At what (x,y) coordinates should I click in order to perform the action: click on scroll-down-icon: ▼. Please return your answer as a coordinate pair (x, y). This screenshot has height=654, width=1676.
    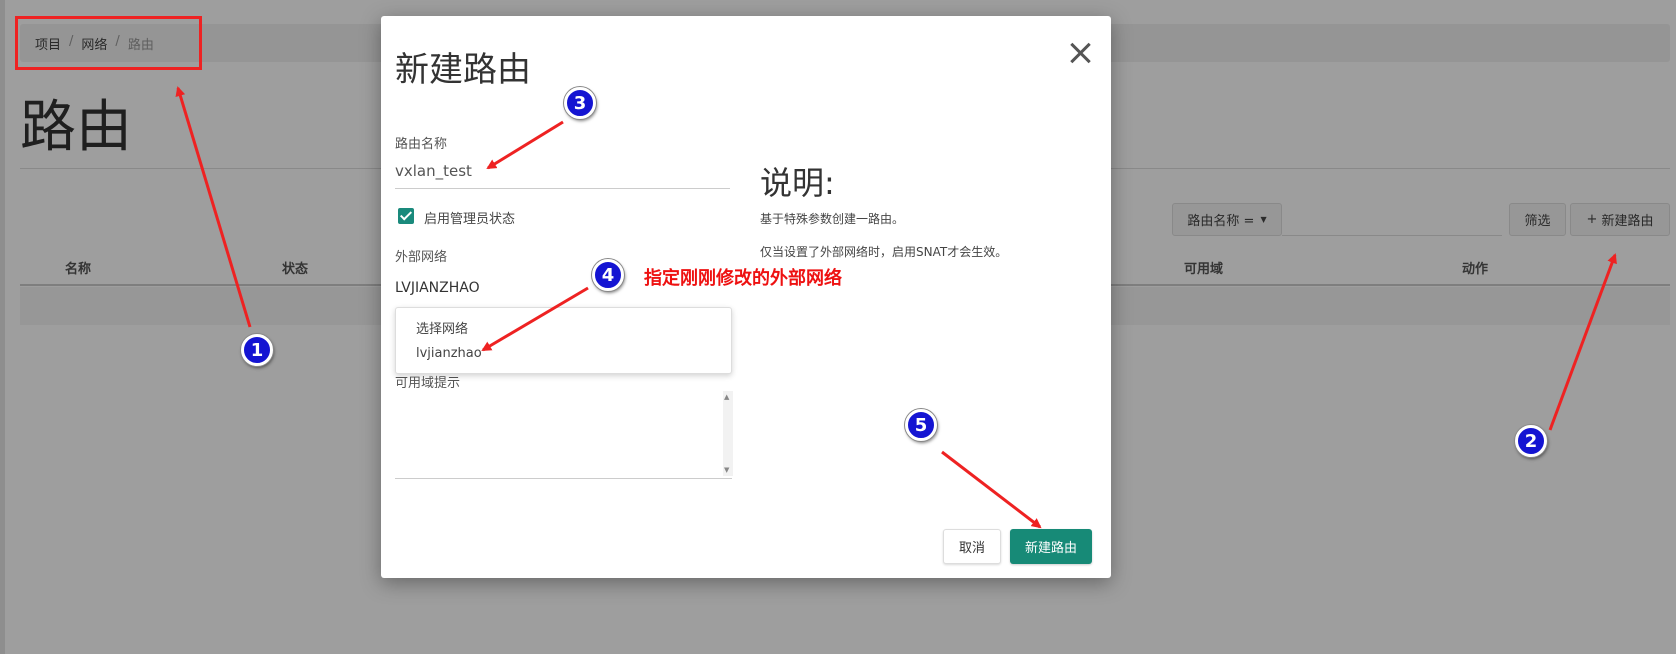
    Looking at the image, I should click on (726, 470).